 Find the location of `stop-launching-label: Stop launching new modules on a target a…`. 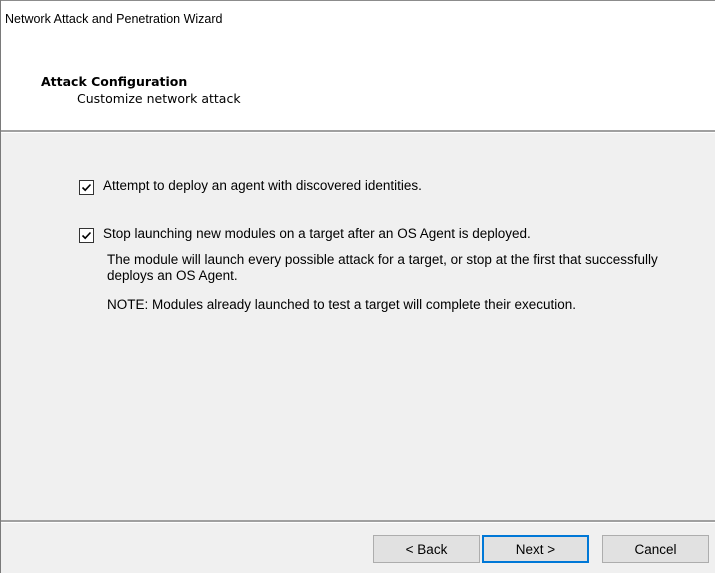

stop-launching-label: Stop launching new modules on a target a… is located at coordinates (317, 233).